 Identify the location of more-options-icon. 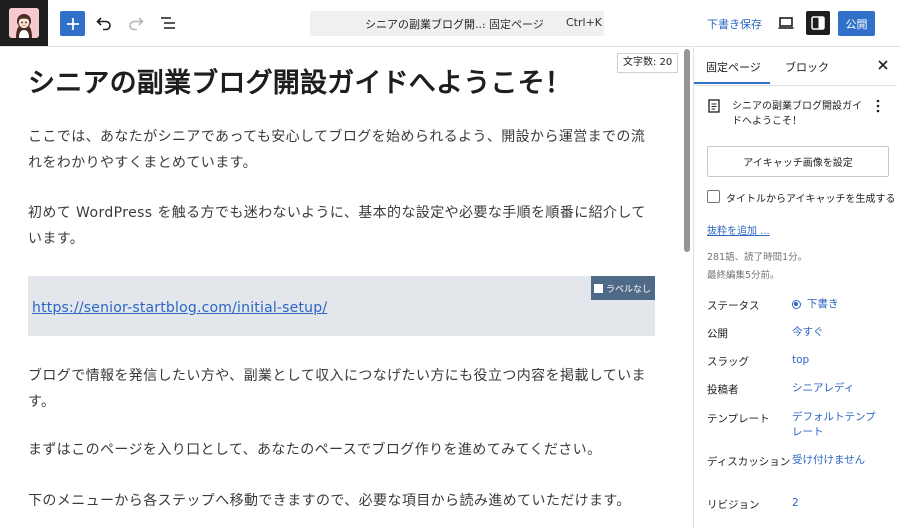
(878, 106).